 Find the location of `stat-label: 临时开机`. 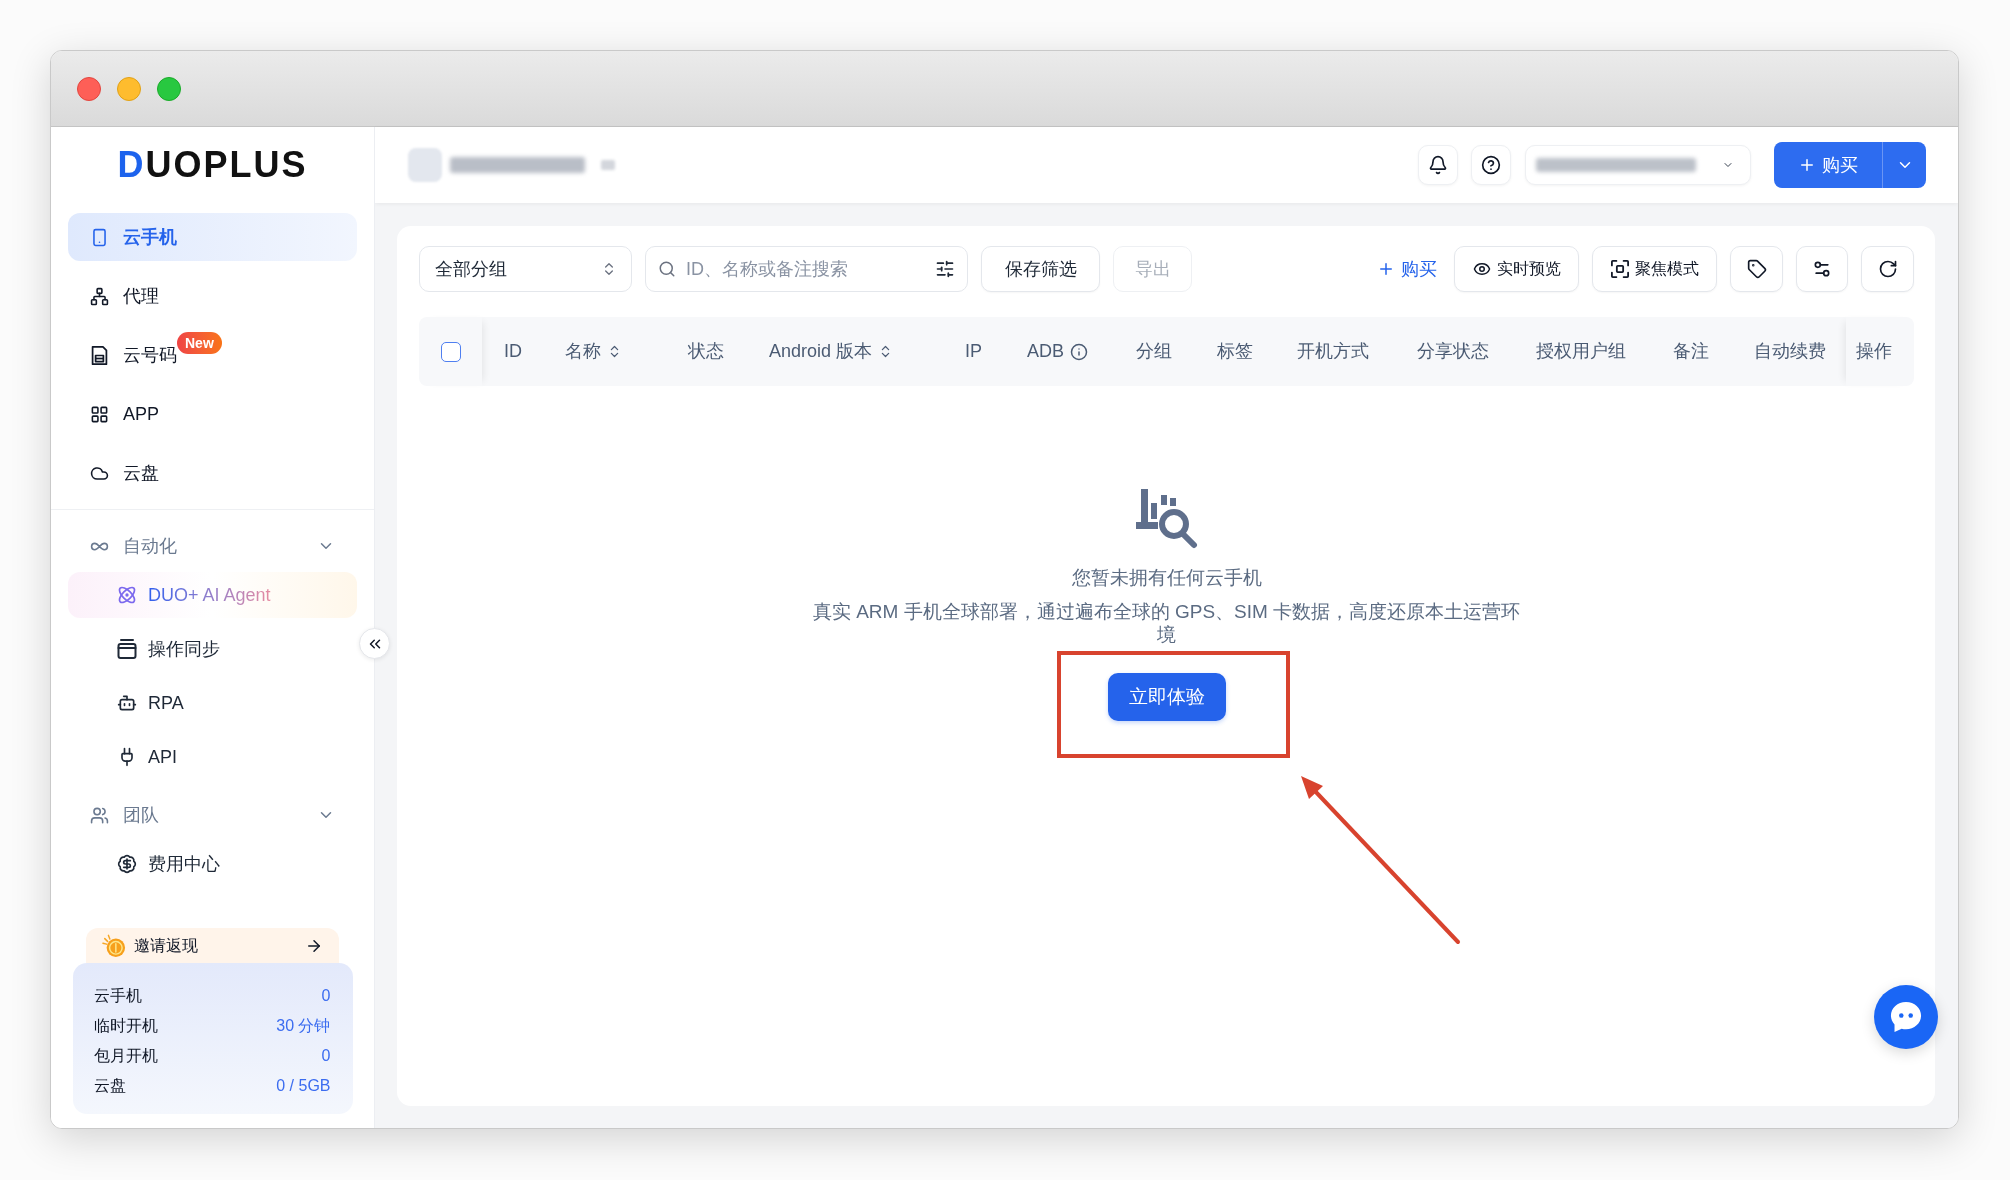

stat-label: 临时开机 is located at coordinates (125, 1026).